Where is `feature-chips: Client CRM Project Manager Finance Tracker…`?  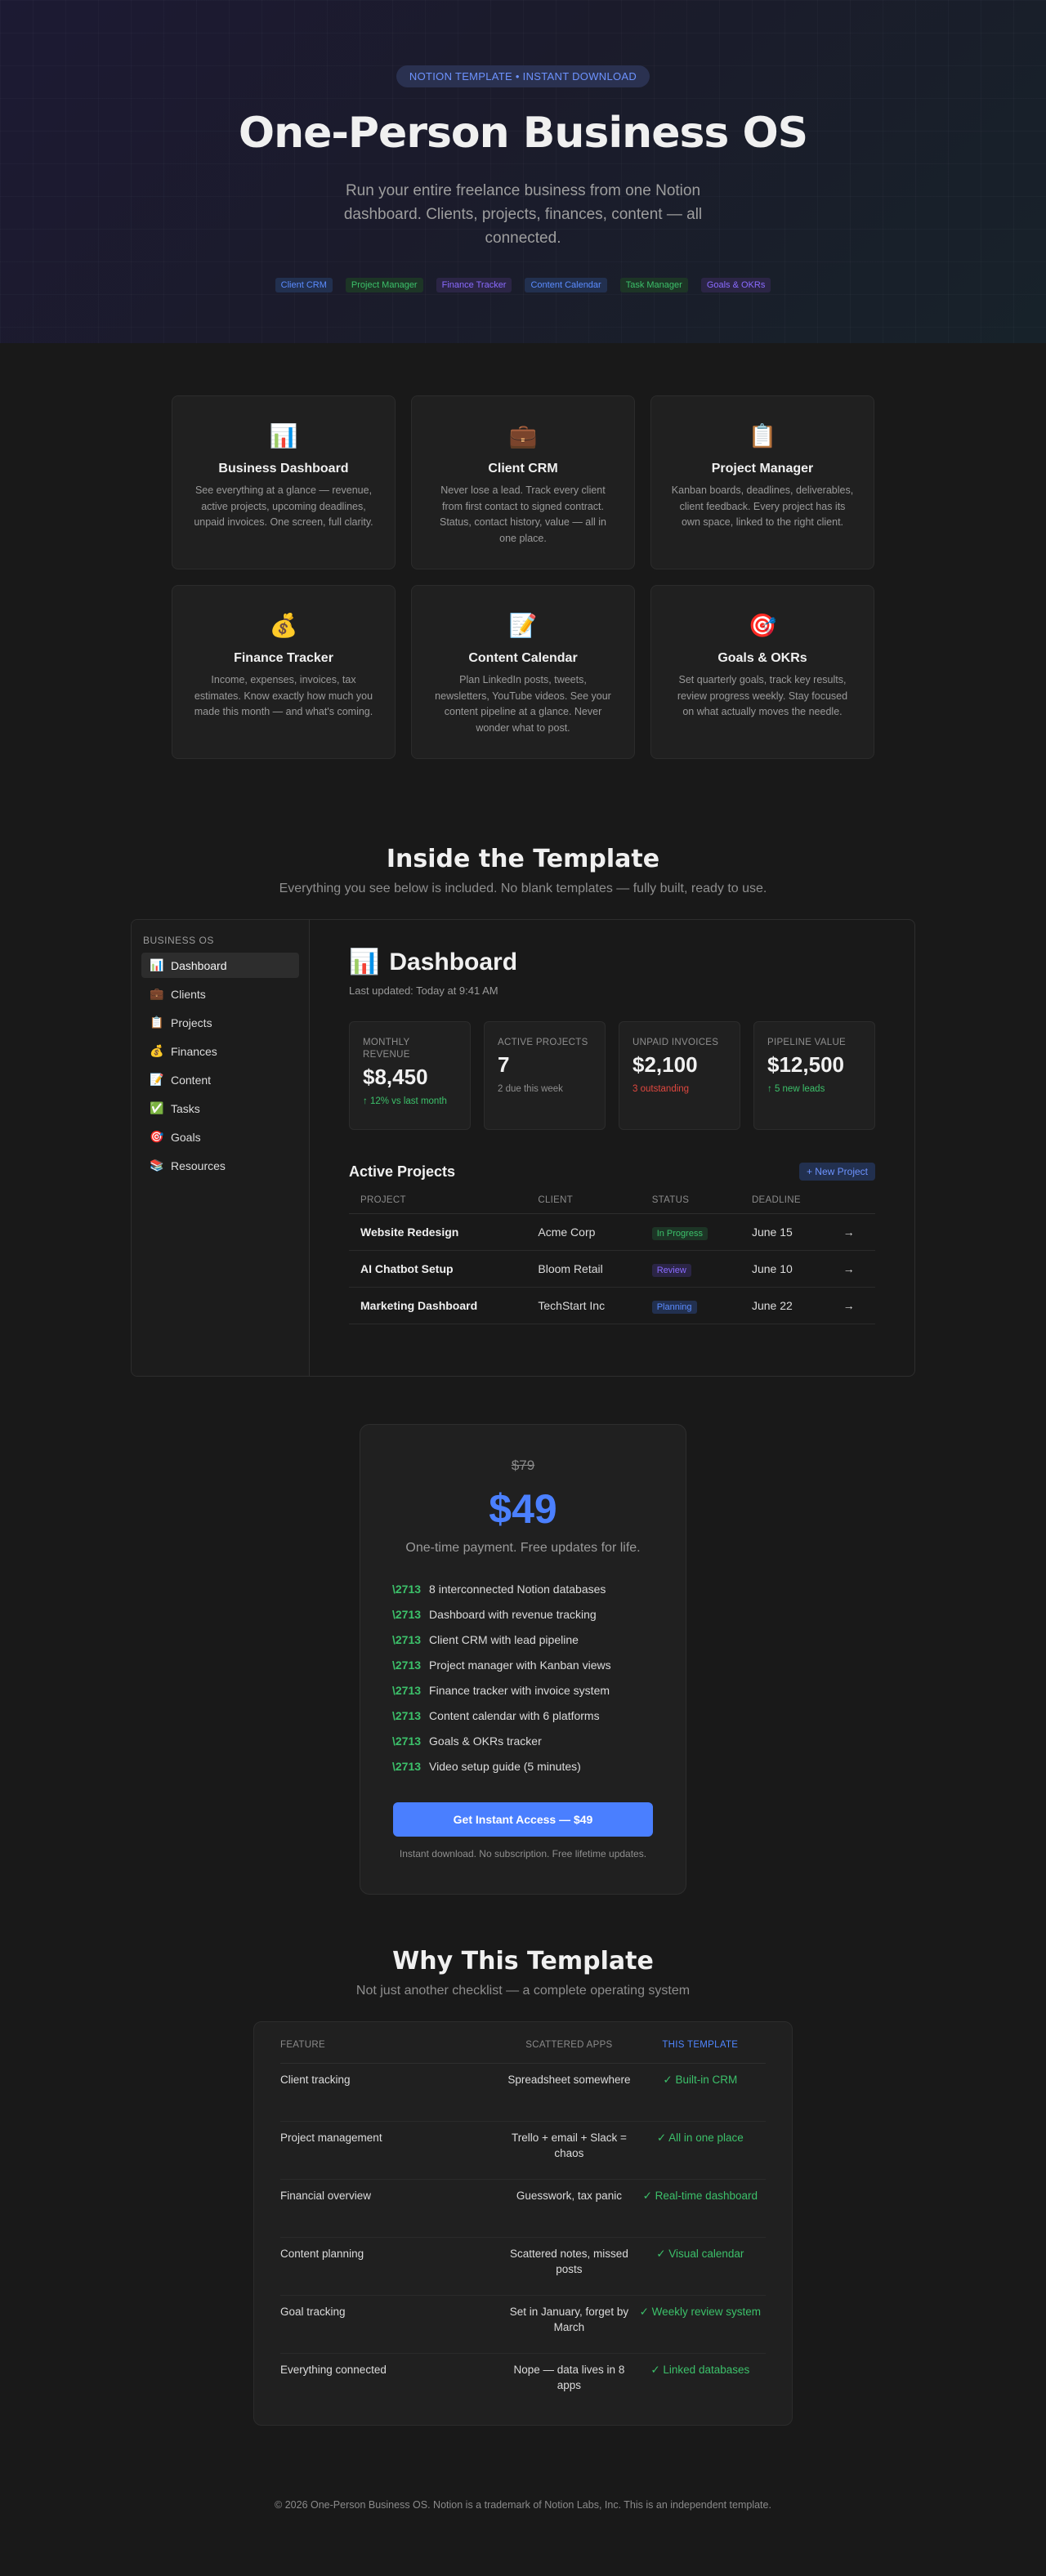 feature-chips: Client CRM Project Manager Finance Tracker… is located at coordinates (523, 285).